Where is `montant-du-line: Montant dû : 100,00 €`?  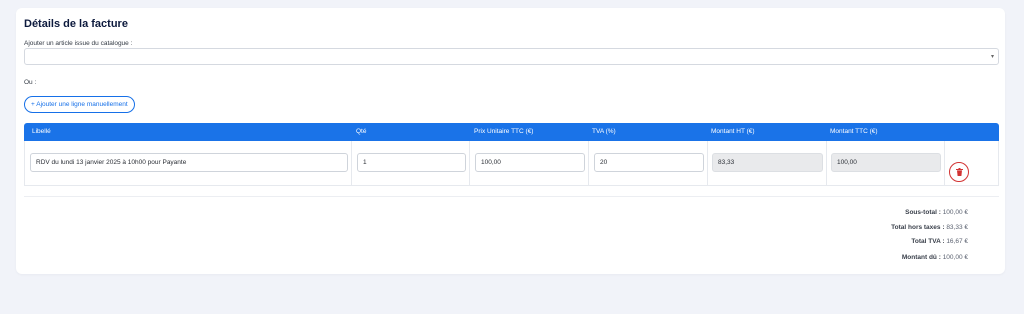 montant-du-line: Montant dû : 100,00 € is located at coordinates (935, 257).